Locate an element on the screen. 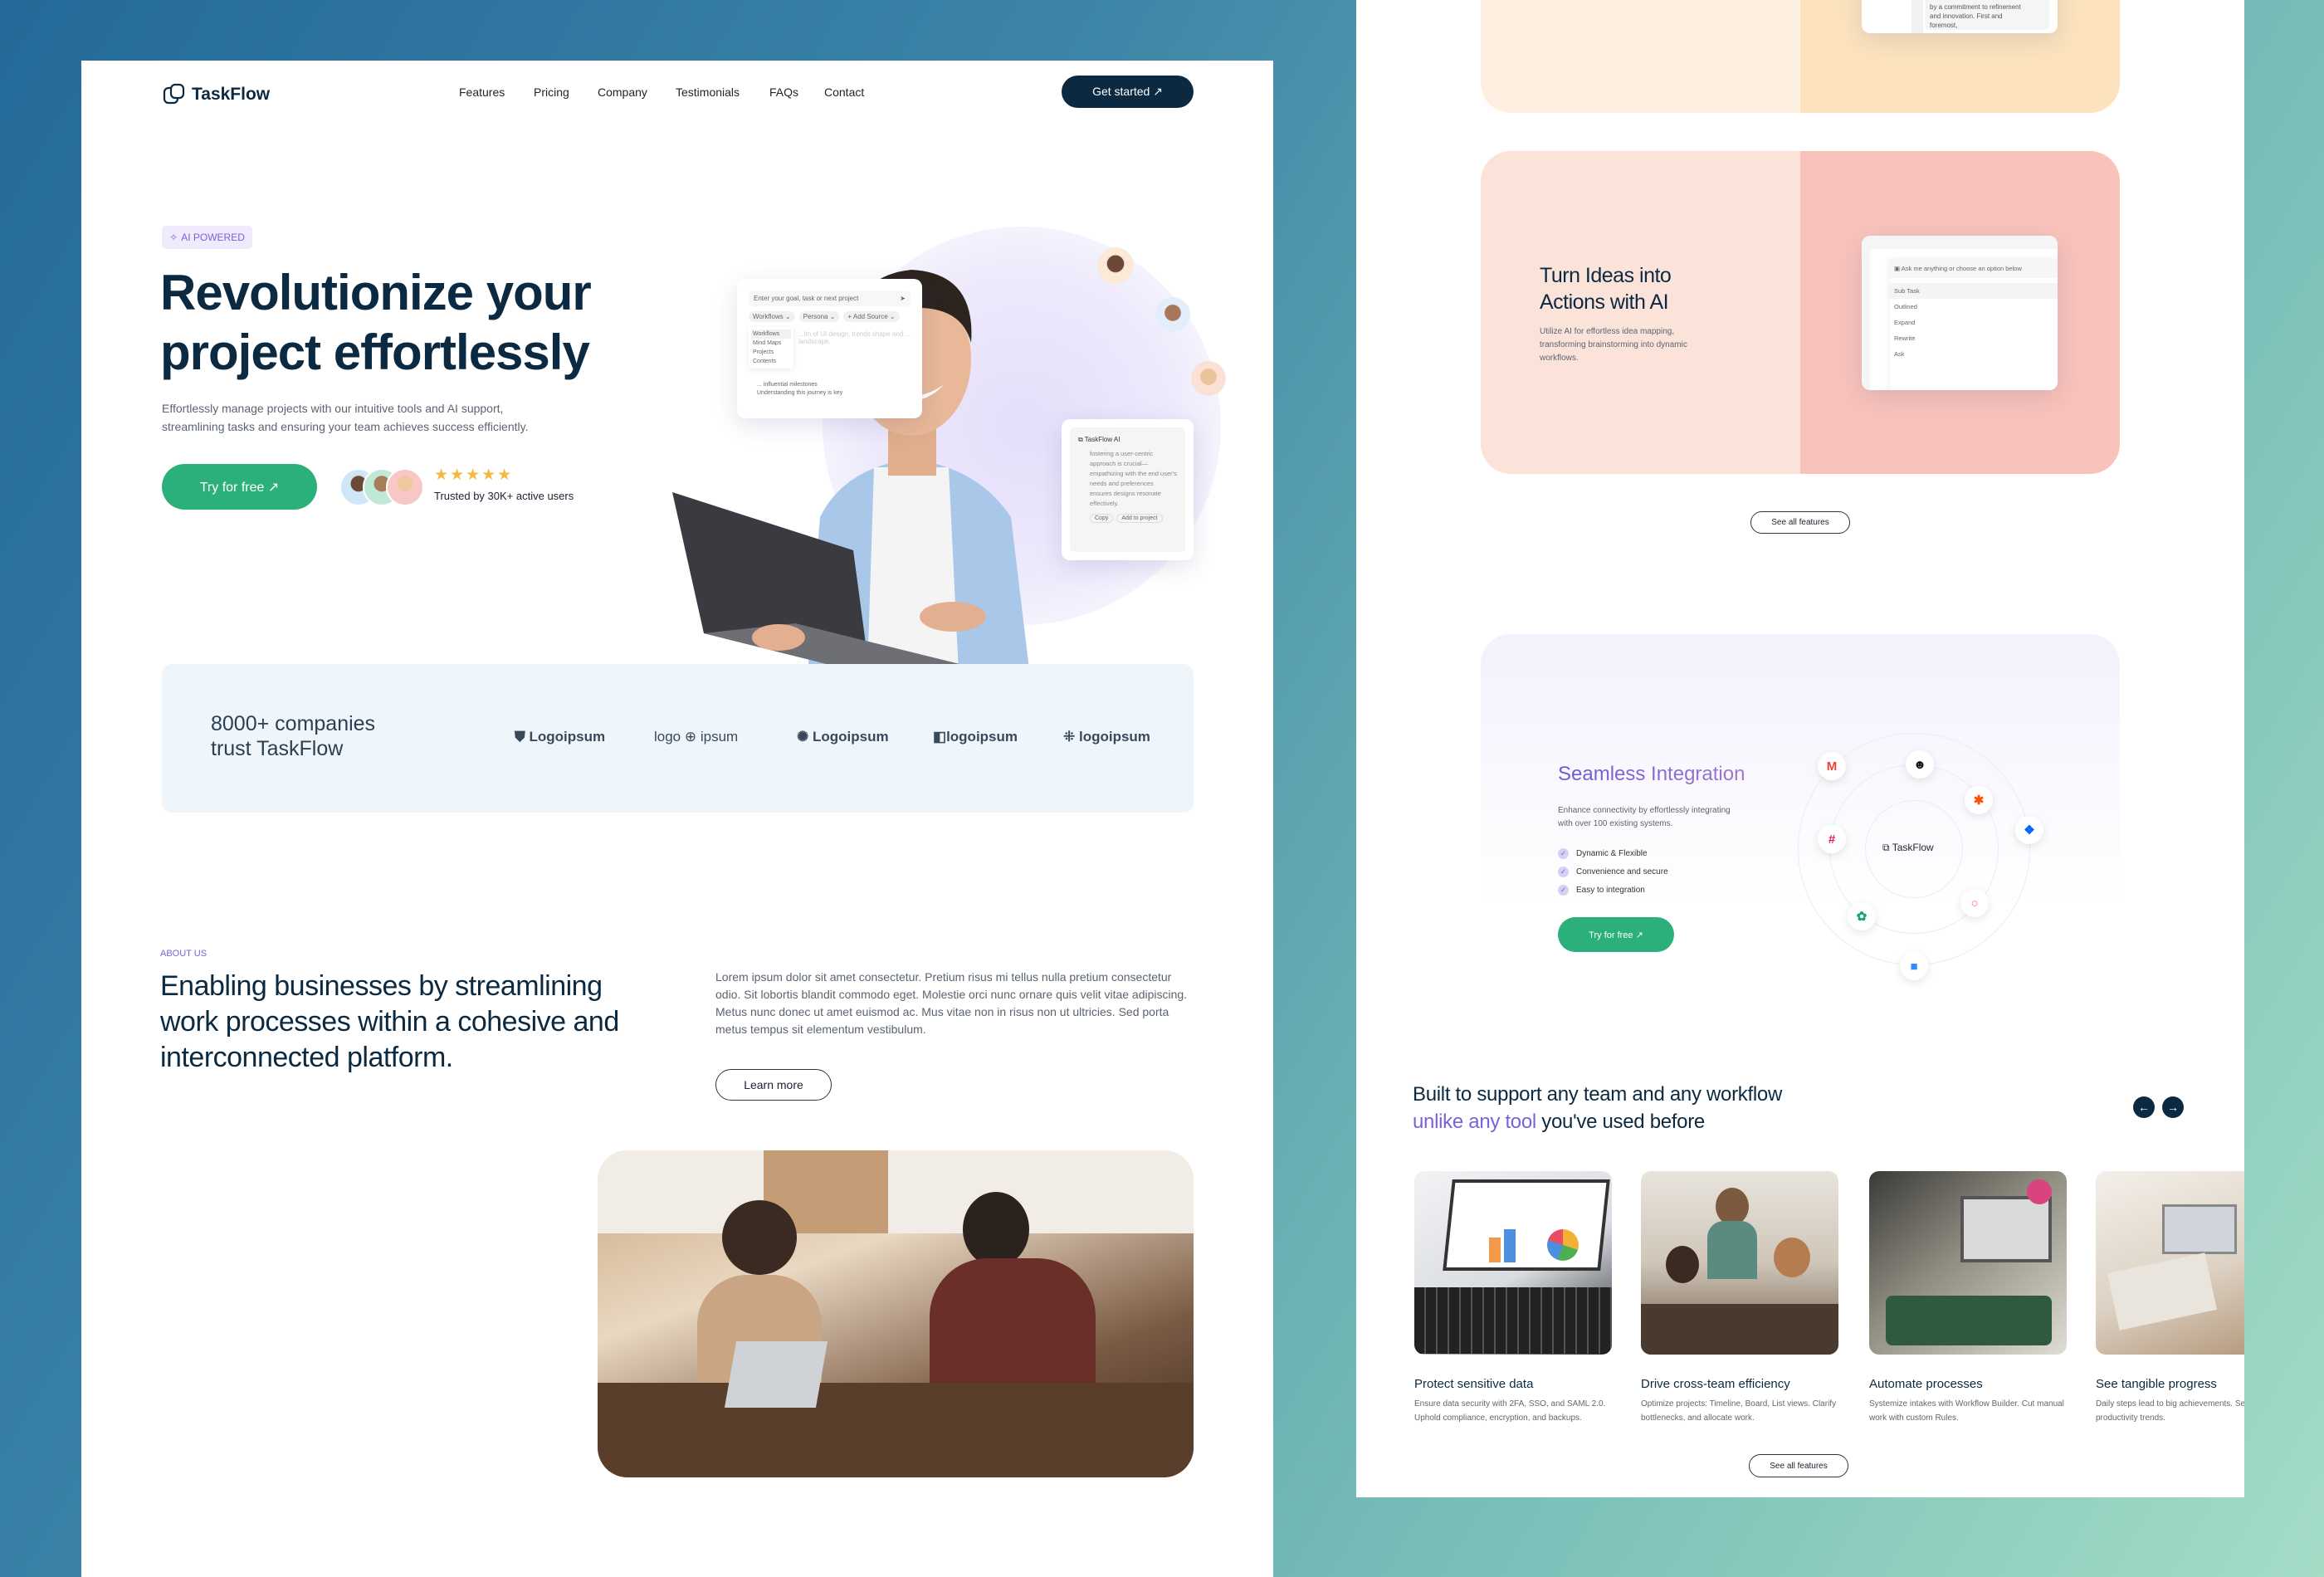  integration-title: Seamless Integration is located at coordinates (1651, 774).